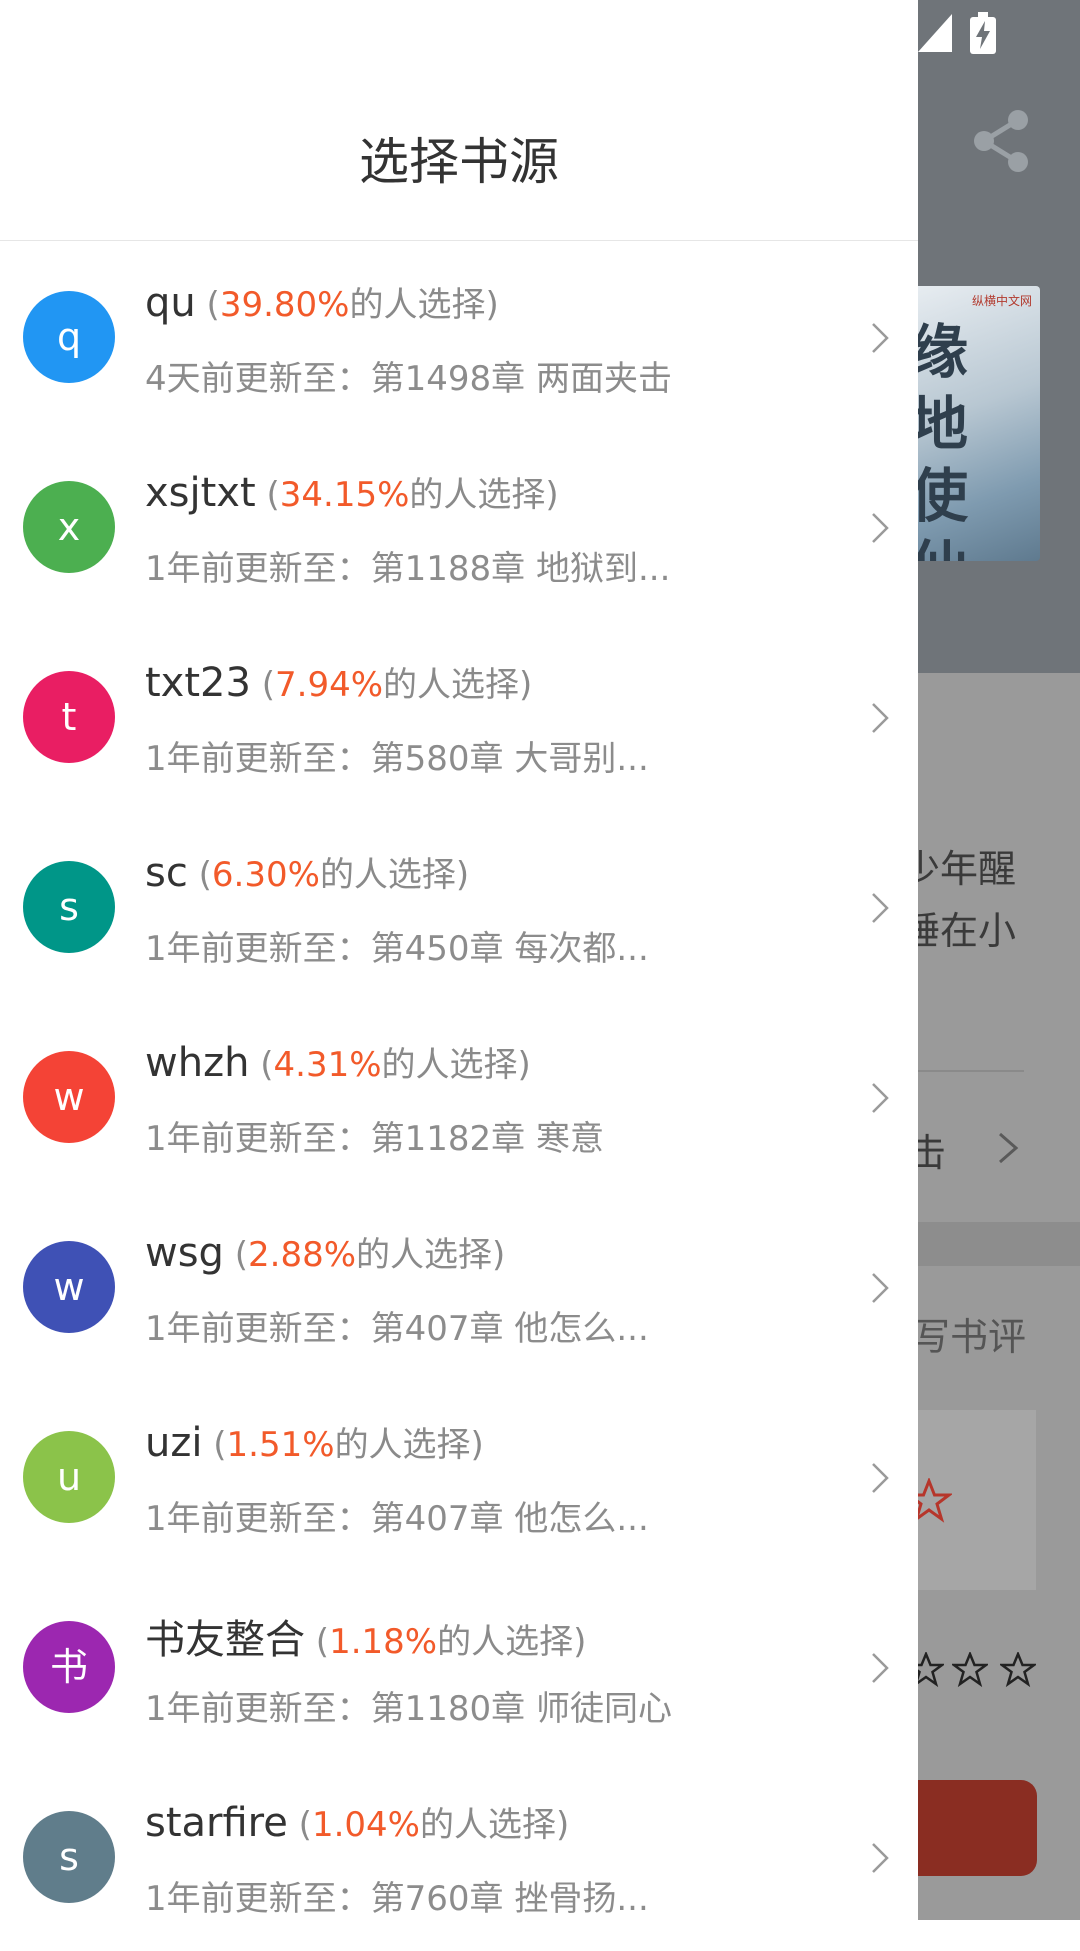 This screenshot has width=1080, height=1951. Describe the element at coordinates (280, 1445) in the screenshot. I see `source-percentage: 1.51%` at that location.